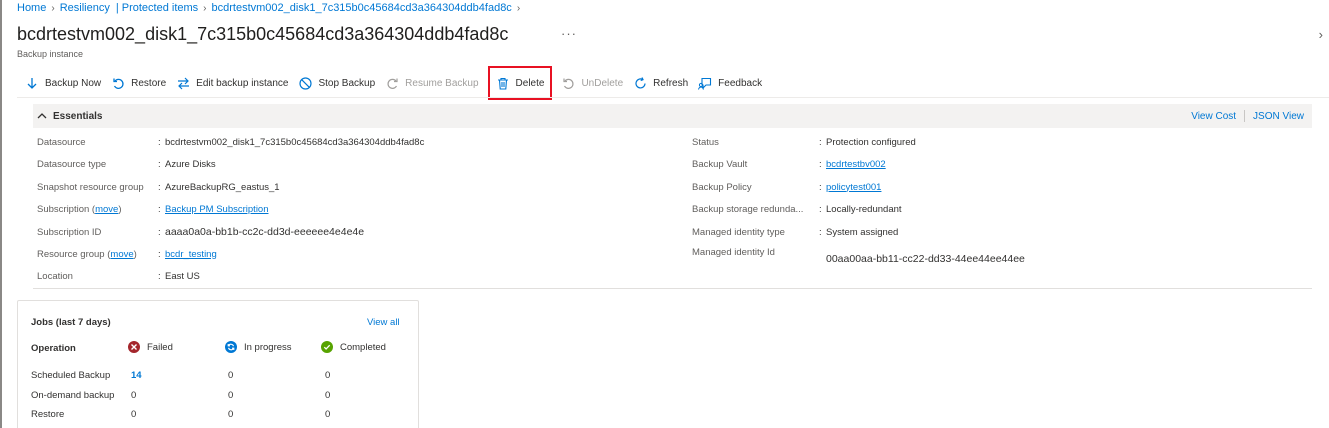 This screenshot has width=1329, height=428. Describe the element at coordinates (789, 164) in the screenshot. I see `backup-vault-row: Backup Vault : bcdrtestbv002` at that location.